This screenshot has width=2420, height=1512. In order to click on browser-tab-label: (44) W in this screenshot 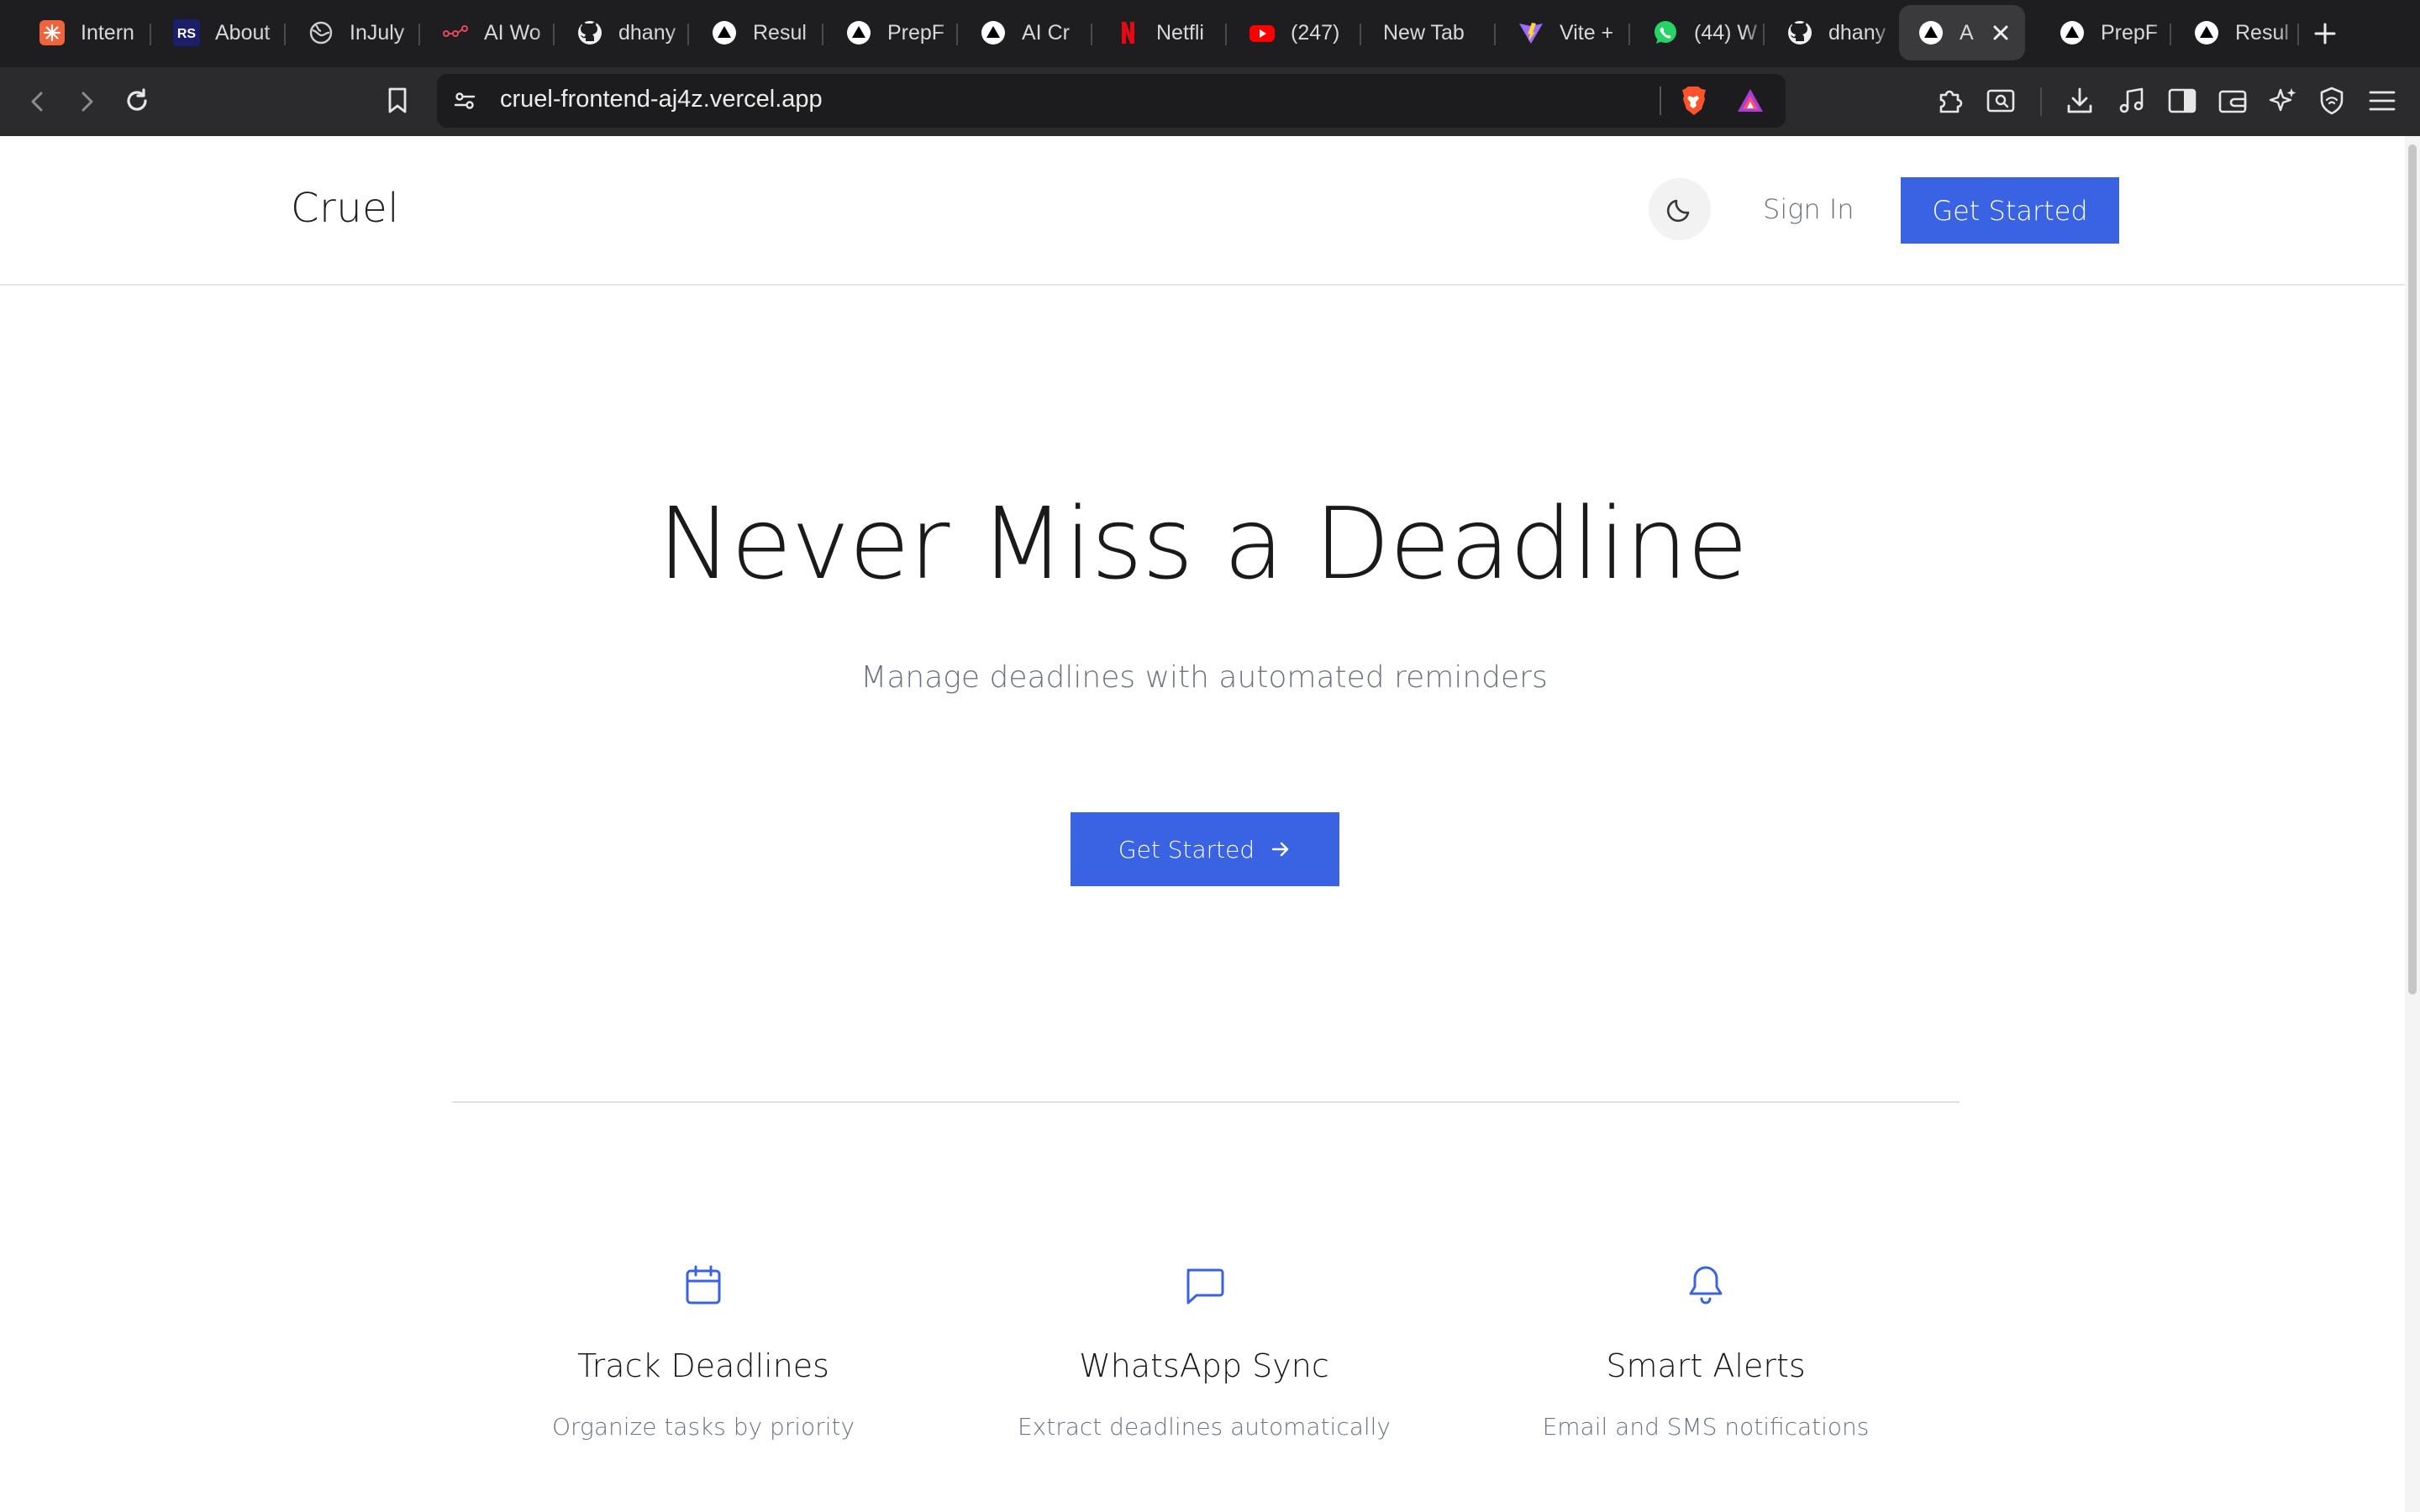, I will do `click(1726, 32)`.